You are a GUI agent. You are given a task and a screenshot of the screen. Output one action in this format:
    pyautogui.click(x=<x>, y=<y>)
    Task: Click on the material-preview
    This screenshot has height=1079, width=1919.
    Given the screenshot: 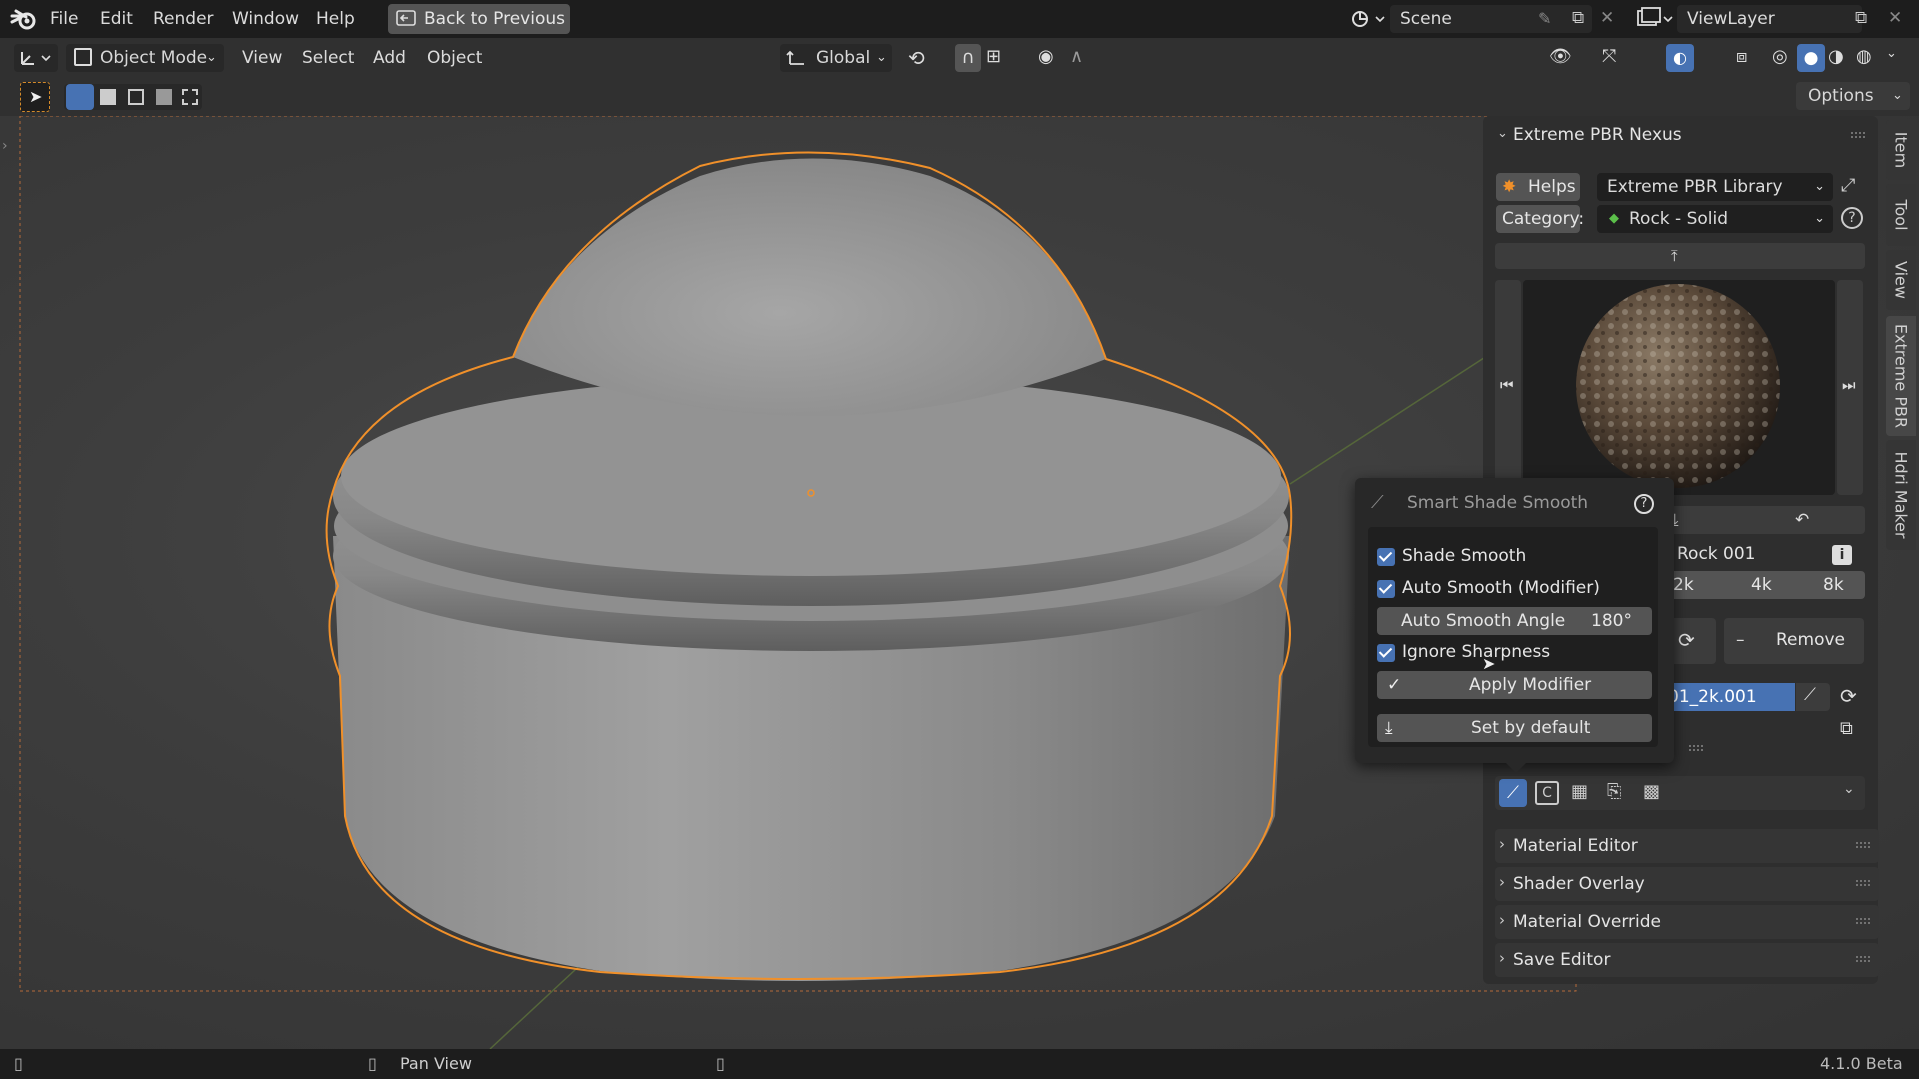 What is the action you would take?
    pyautogui.click(x=1679, y=387)
    